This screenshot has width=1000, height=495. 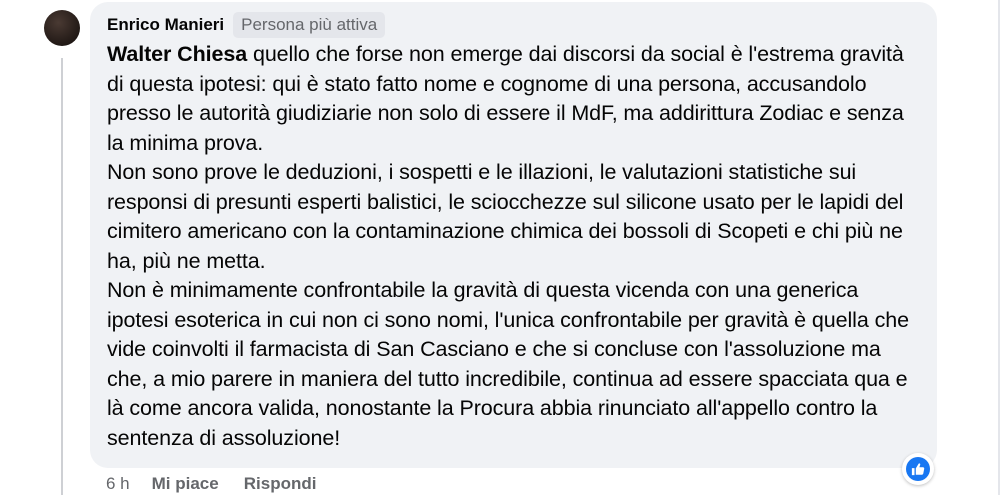 I want to click on mention-tag: Walter Chiesa, so click(x=177, y=54).